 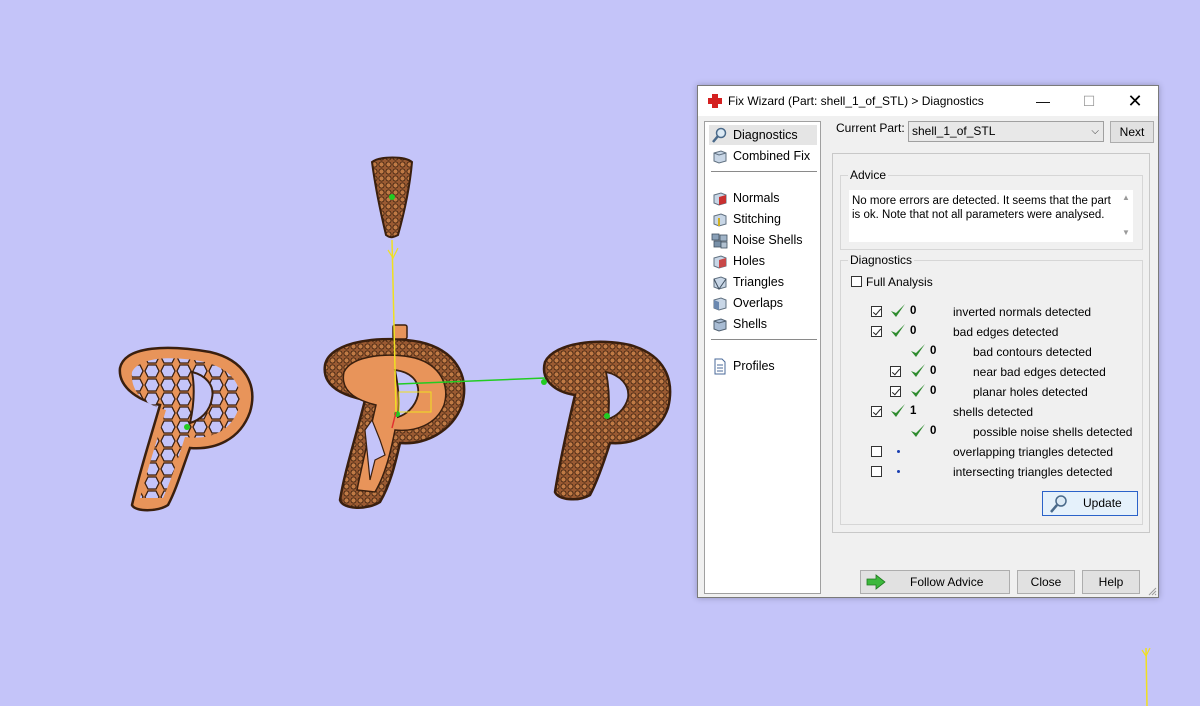 I want to click on shells-checkbox, so click(x=876, y=411).